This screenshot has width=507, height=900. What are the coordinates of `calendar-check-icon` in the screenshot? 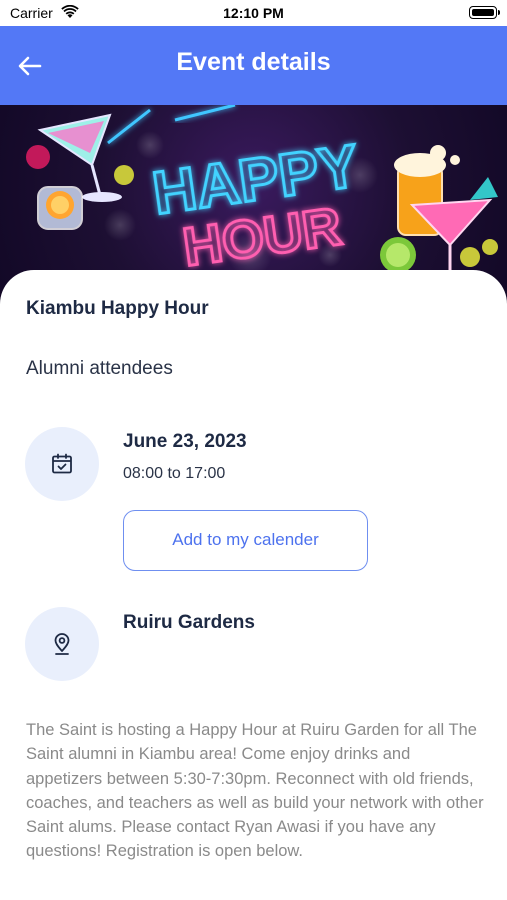 It's located at (62, 463).